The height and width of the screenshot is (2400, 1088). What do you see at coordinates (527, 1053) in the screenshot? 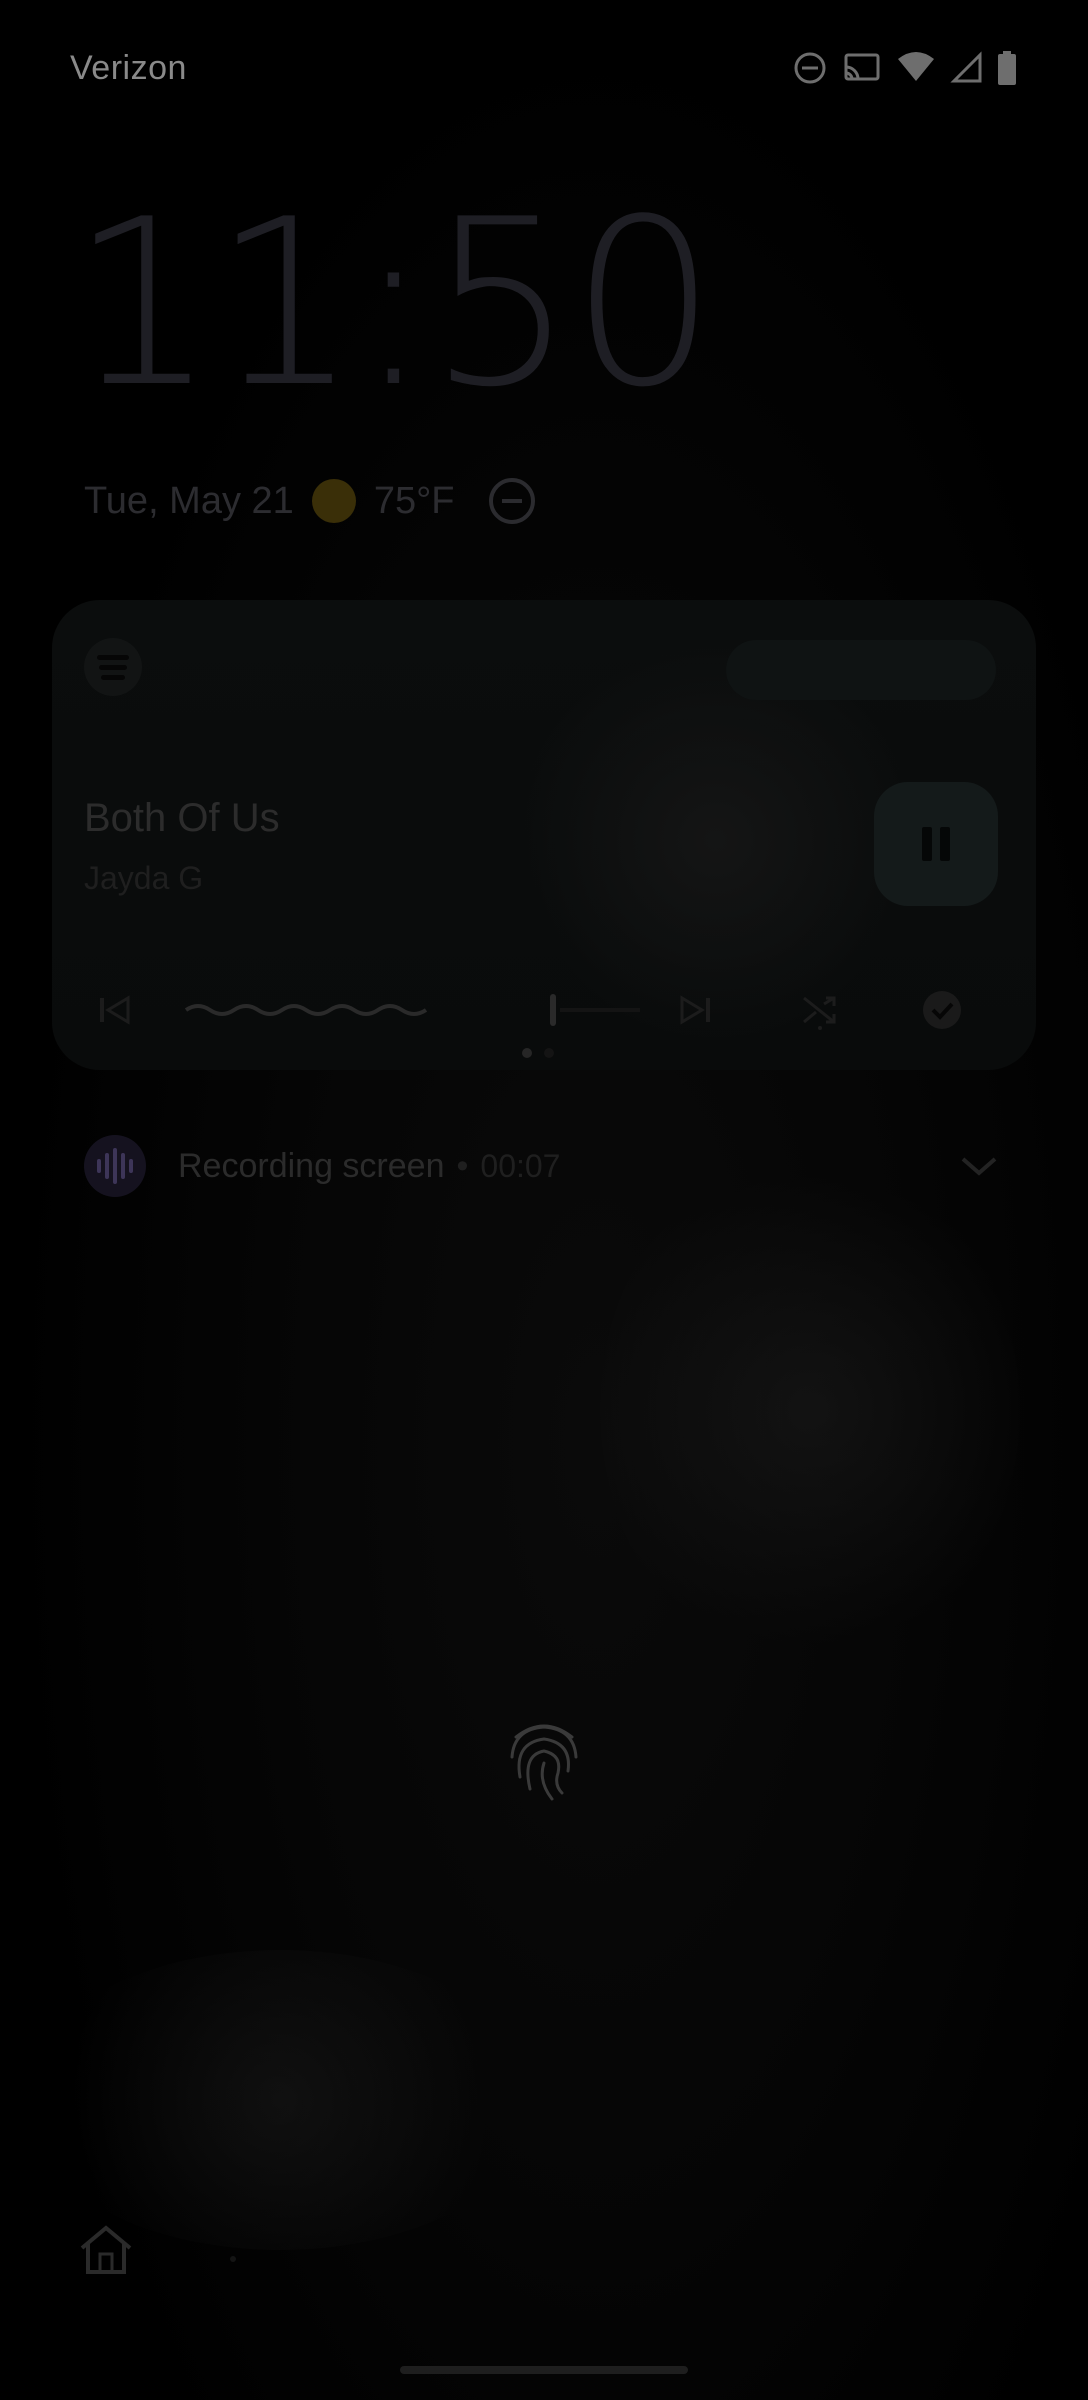
I see `page-dot-active` at bounding box center [527, 1053].